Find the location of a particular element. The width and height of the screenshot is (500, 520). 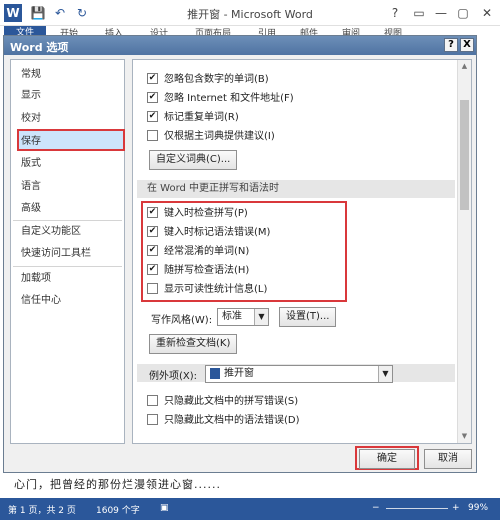

word-title-bar: W 💾 ↶ ↻ 推开窗 - Microsoft Word ? ▭ — ▢ ✕ is located at coordinates (250, 13).